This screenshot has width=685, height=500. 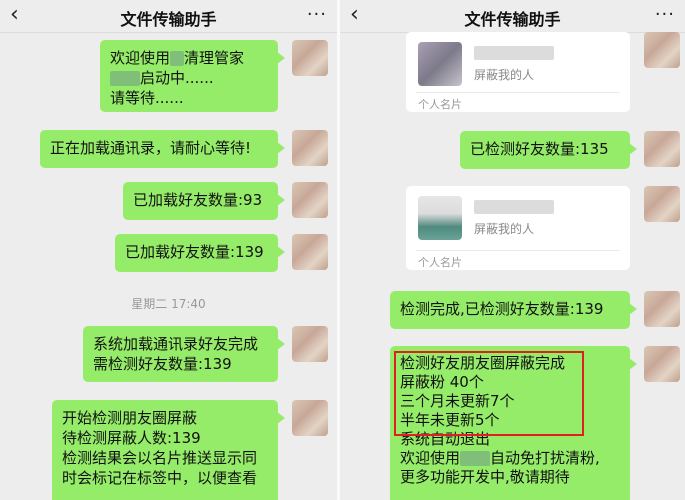 I want to click on timestamp: 星期二 17:40, so click(x=168, y=304).